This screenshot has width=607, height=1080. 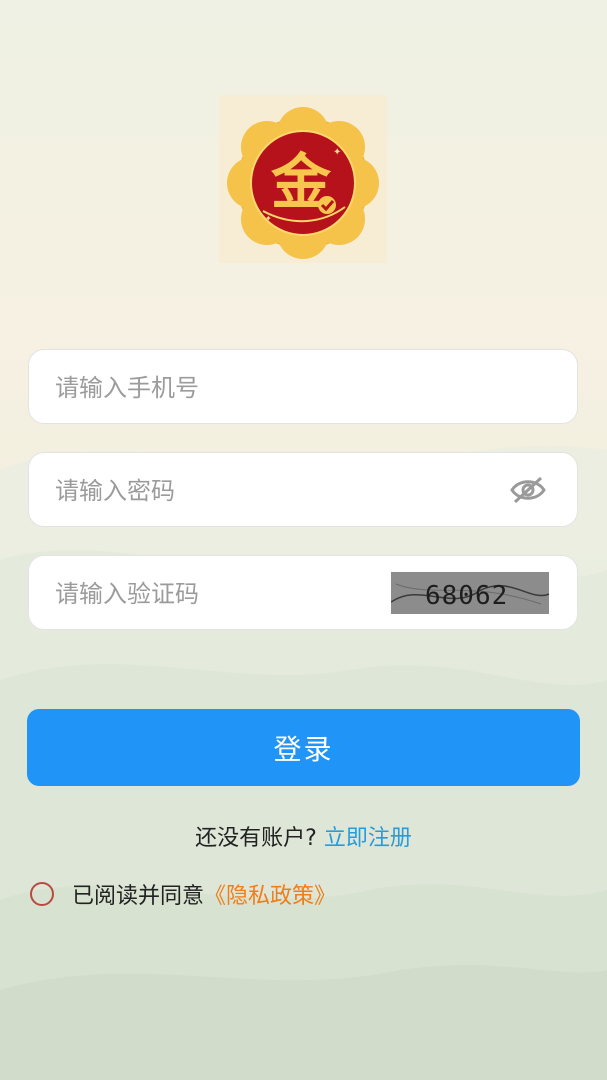 I want to click on password-field, so click(x=303, y=490).